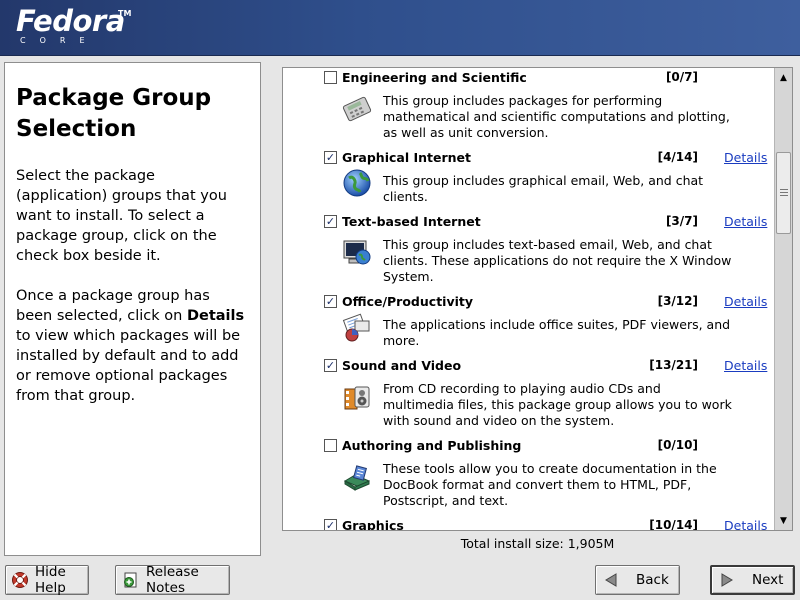 The width and height of the screenshot is (800, 600). Describe the element at coordinates (677, 157) in the screenshot. I see `group-package-count: [4/14]` at that location.